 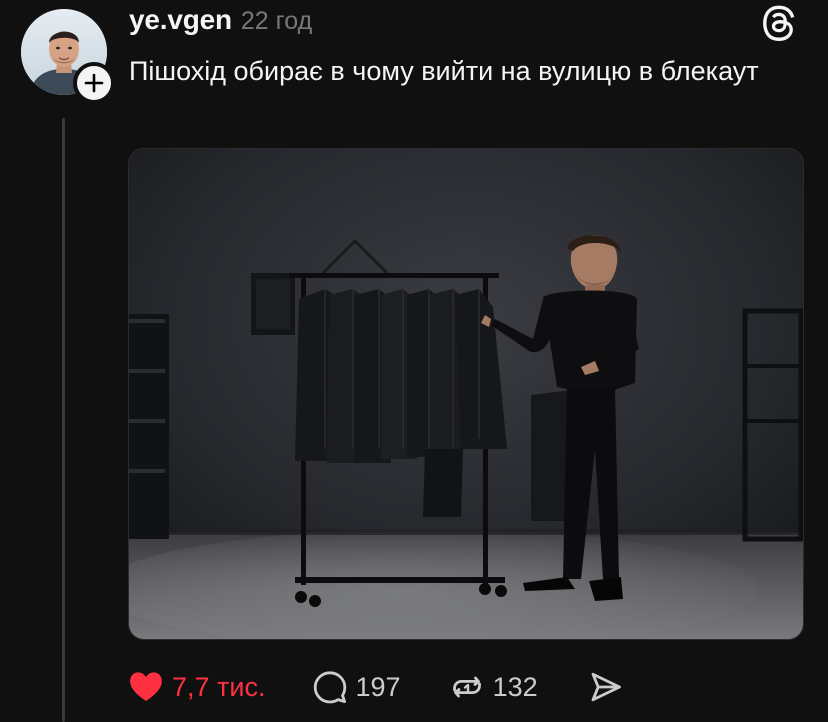 I want to click on timestamp: 22 год, so click(x=276, y=21).